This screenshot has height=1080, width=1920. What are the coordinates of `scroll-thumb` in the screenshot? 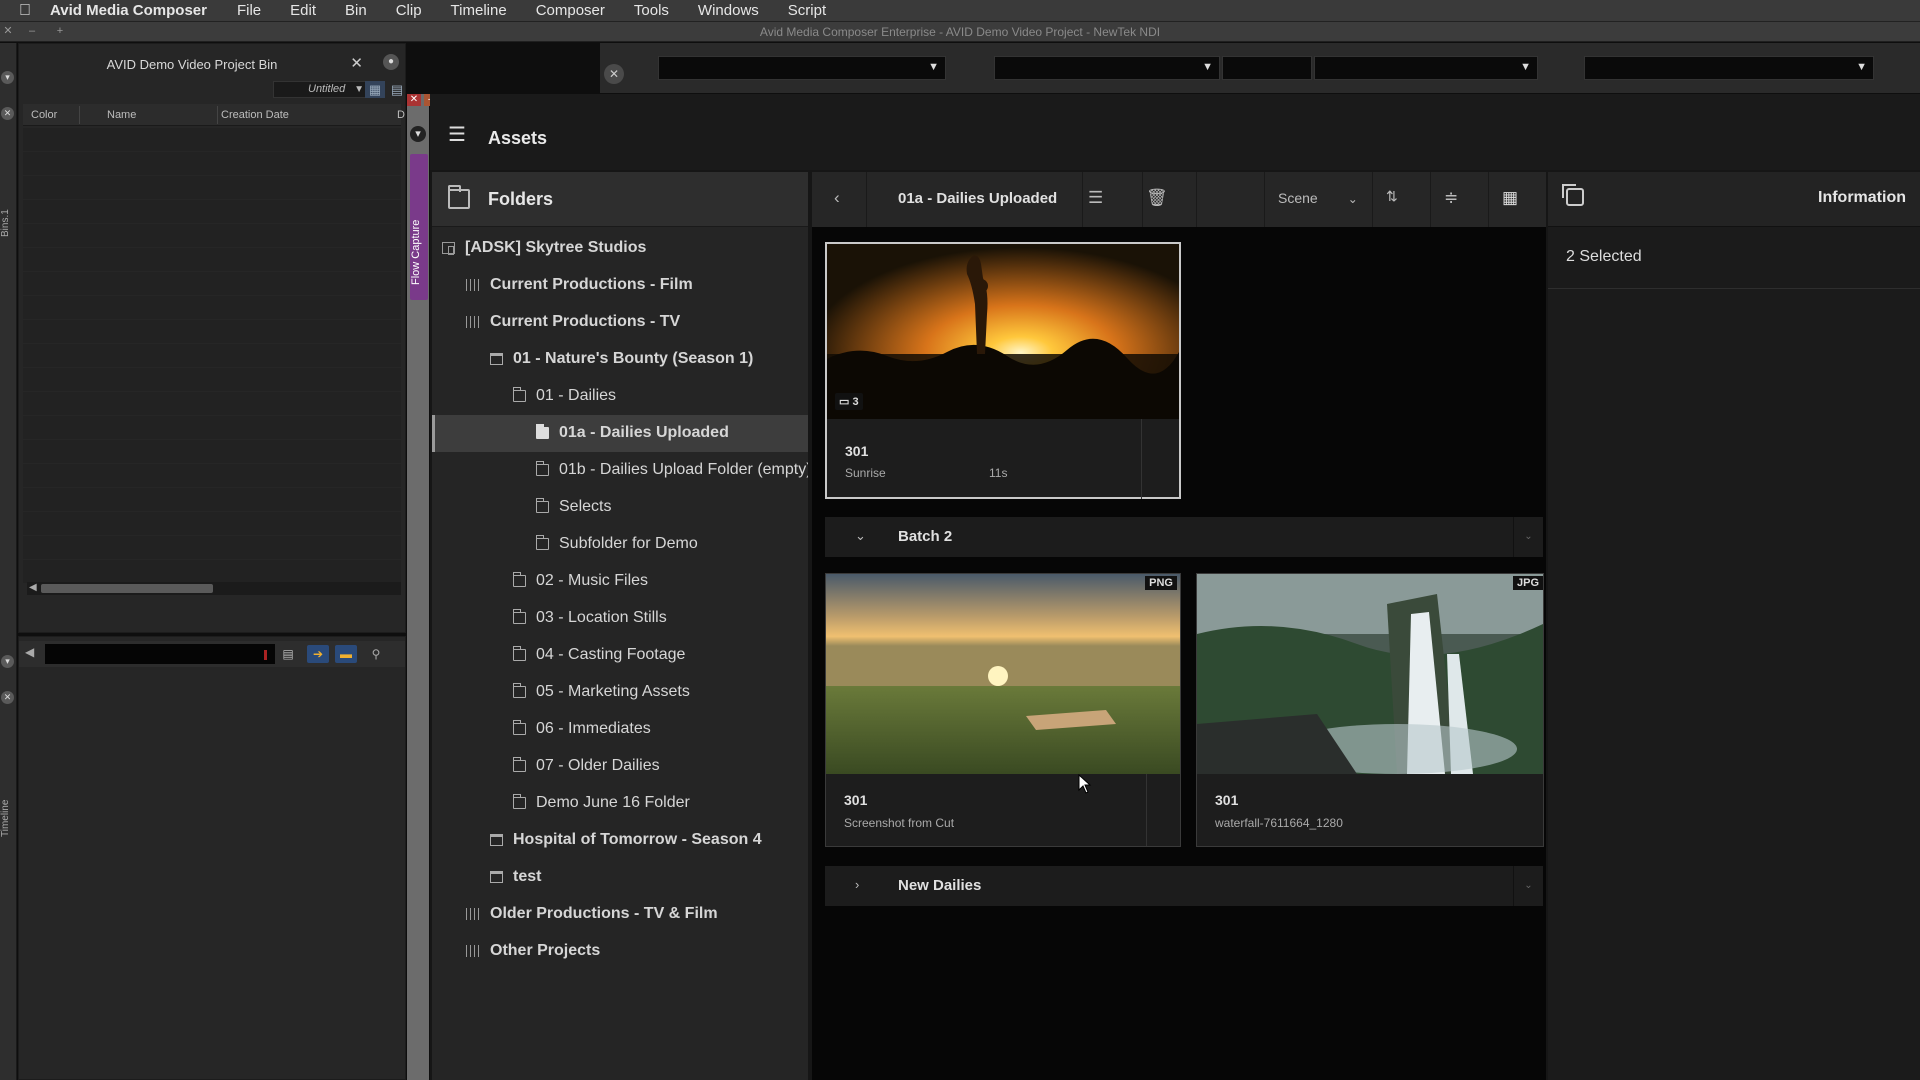 It's located at (127, 588).